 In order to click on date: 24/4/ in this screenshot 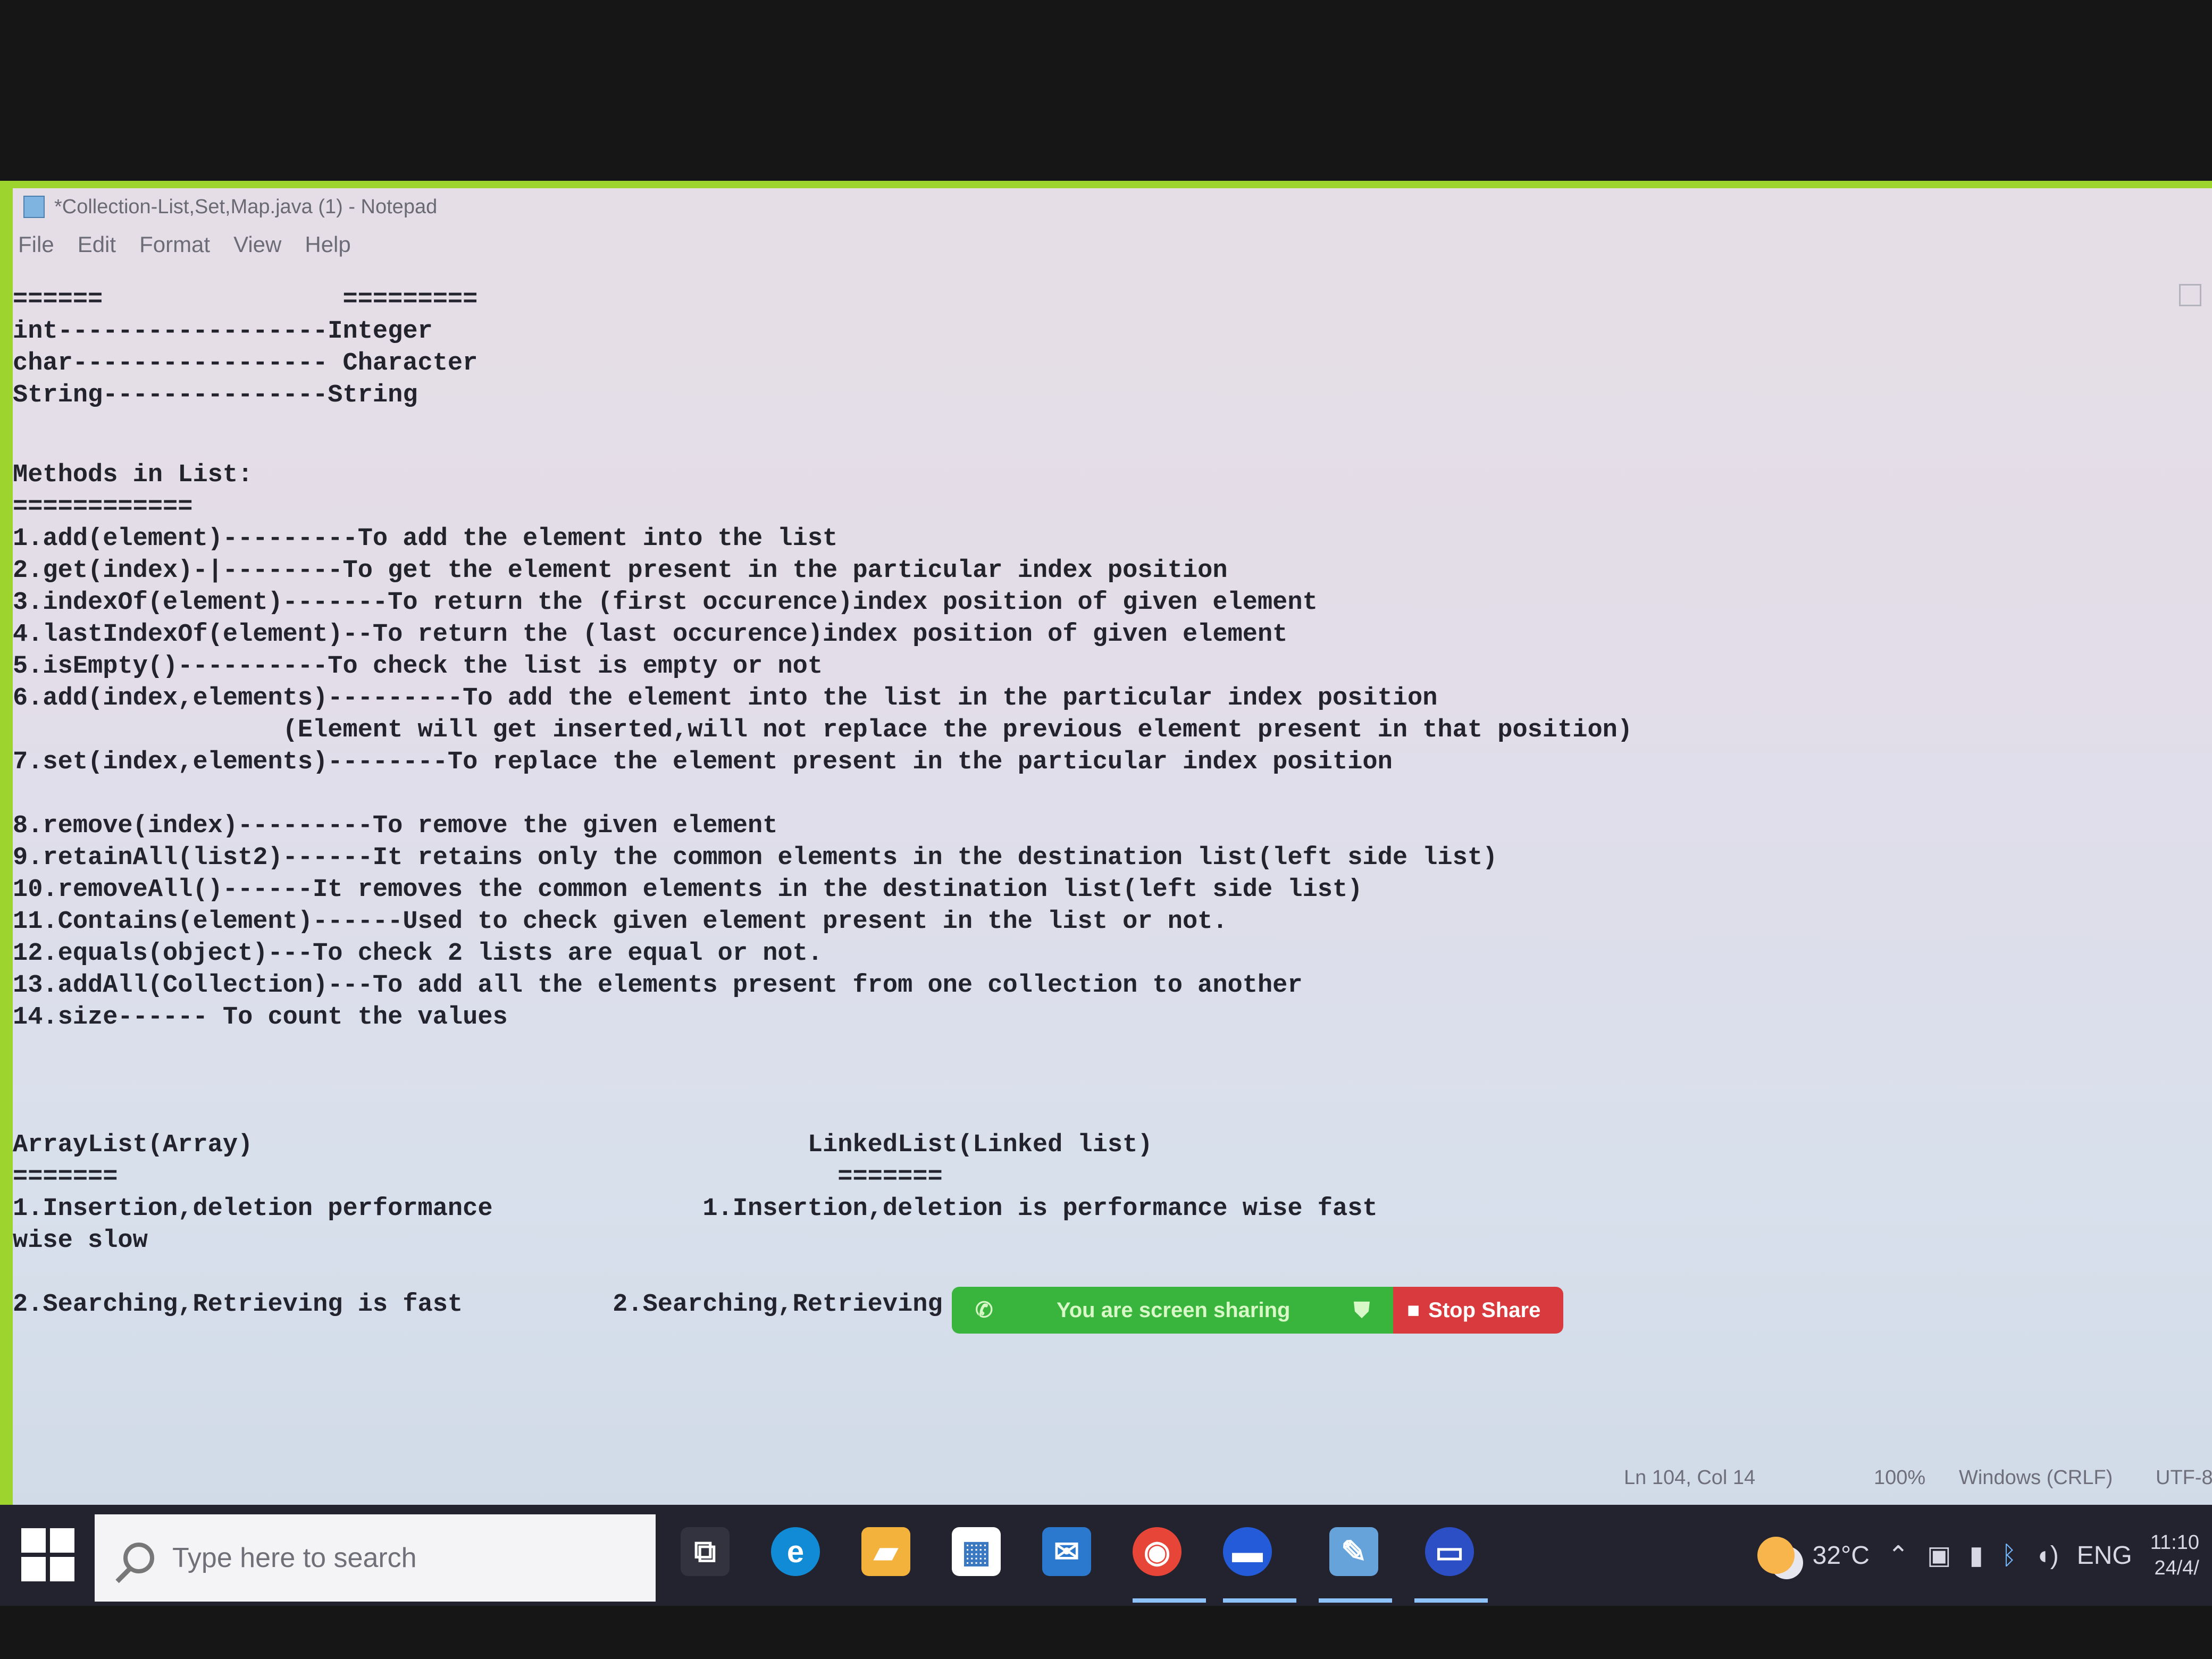, I will do `click(2176, 1568)`.